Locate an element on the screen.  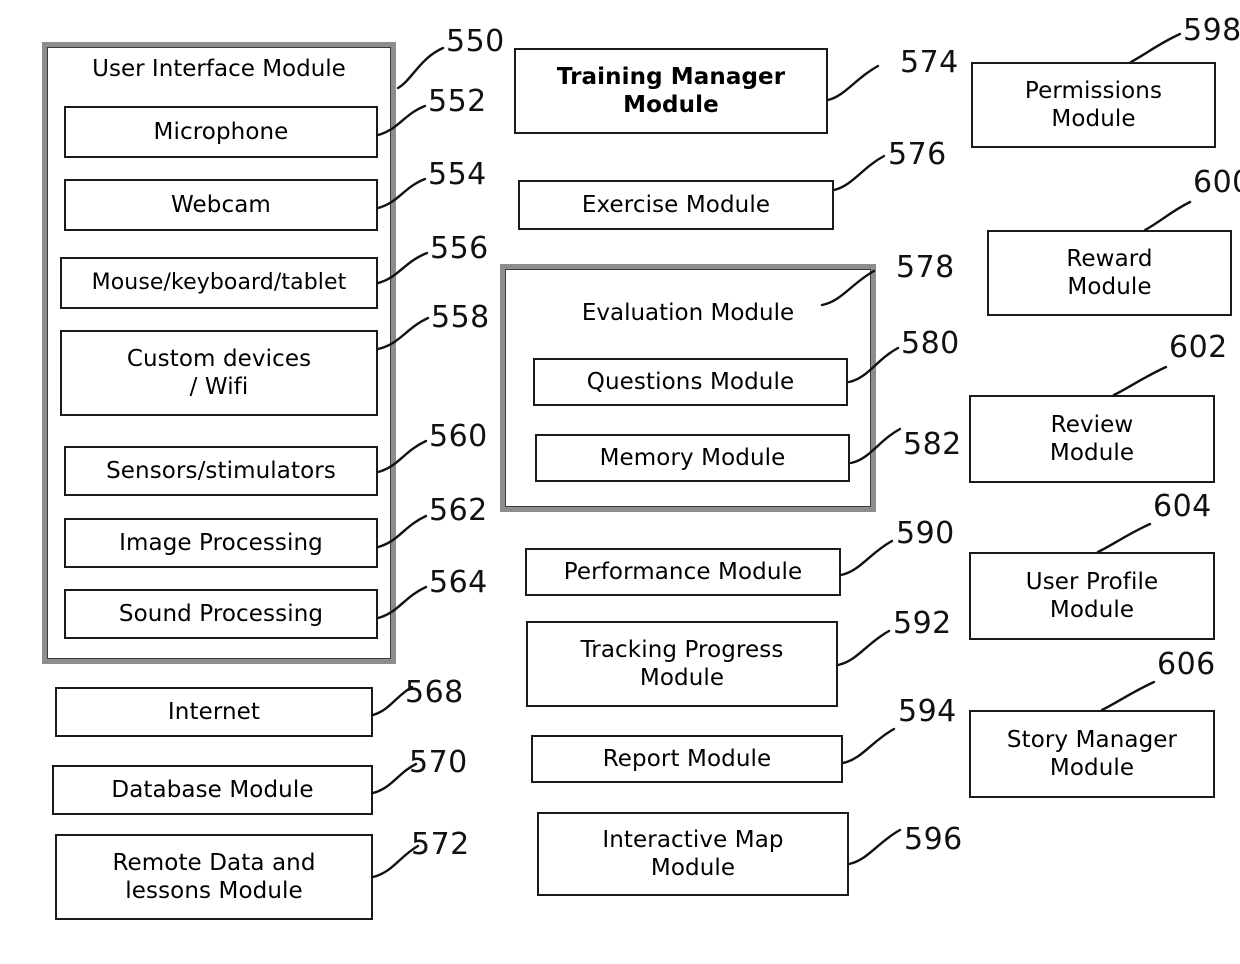
box-interactive-map-module-label: Interactive Map Module is located at coordinates (693, 853).